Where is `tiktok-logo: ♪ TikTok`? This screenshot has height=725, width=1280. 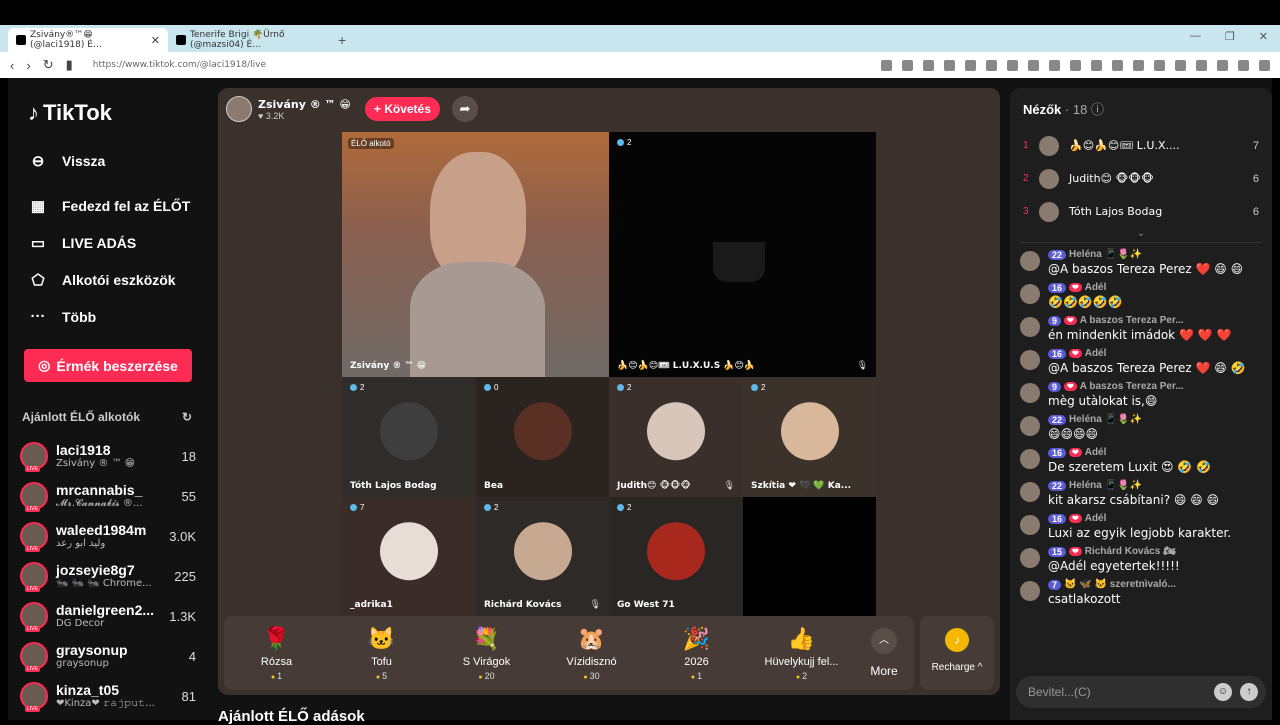
tiktok-logo: ♪ TikTok is located at coordinates (112, 113).